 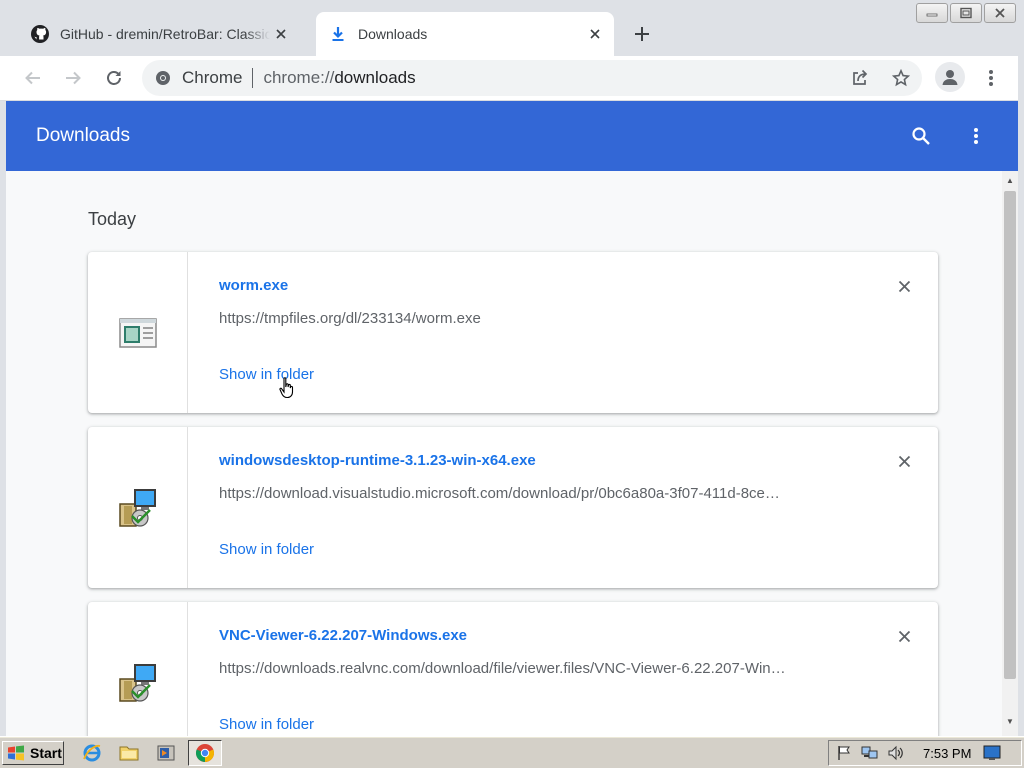 What do you see at coordinates (40, 34) in the screenshot?
I see `github-icon` at bounding box center [40, 34].